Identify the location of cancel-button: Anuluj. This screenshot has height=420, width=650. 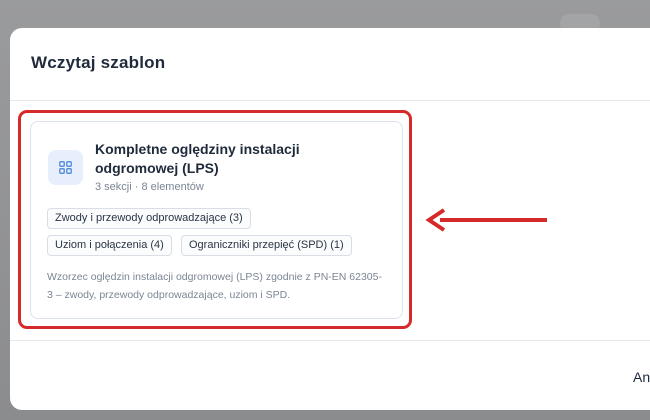
(641, 377).